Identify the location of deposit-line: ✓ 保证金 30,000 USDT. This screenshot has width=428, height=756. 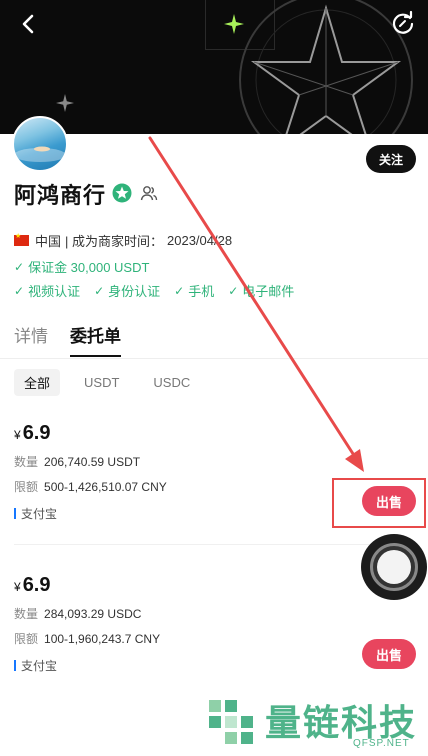
(81, 266).